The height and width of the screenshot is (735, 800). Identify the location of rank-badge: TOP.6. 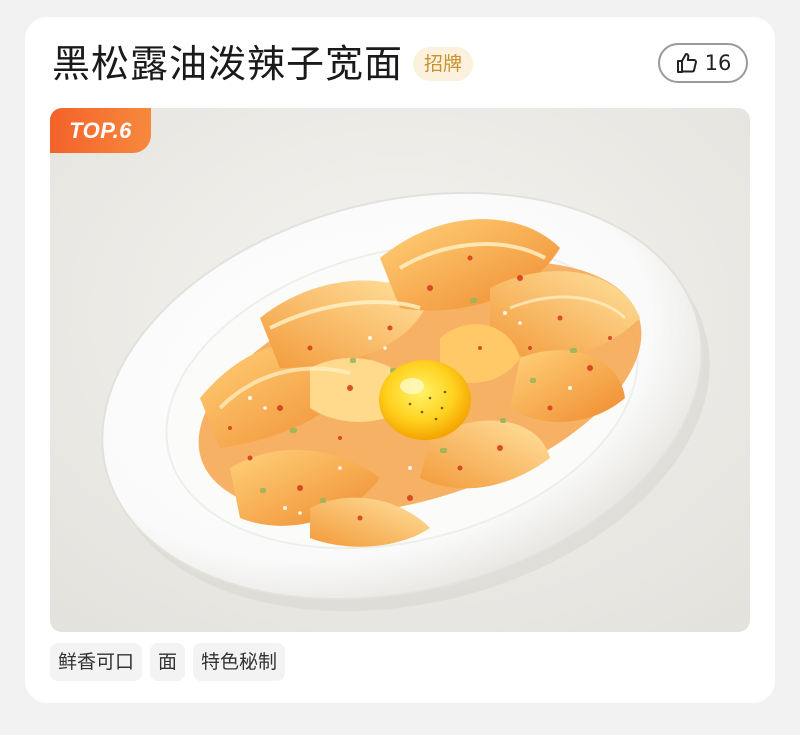
(100, 130).